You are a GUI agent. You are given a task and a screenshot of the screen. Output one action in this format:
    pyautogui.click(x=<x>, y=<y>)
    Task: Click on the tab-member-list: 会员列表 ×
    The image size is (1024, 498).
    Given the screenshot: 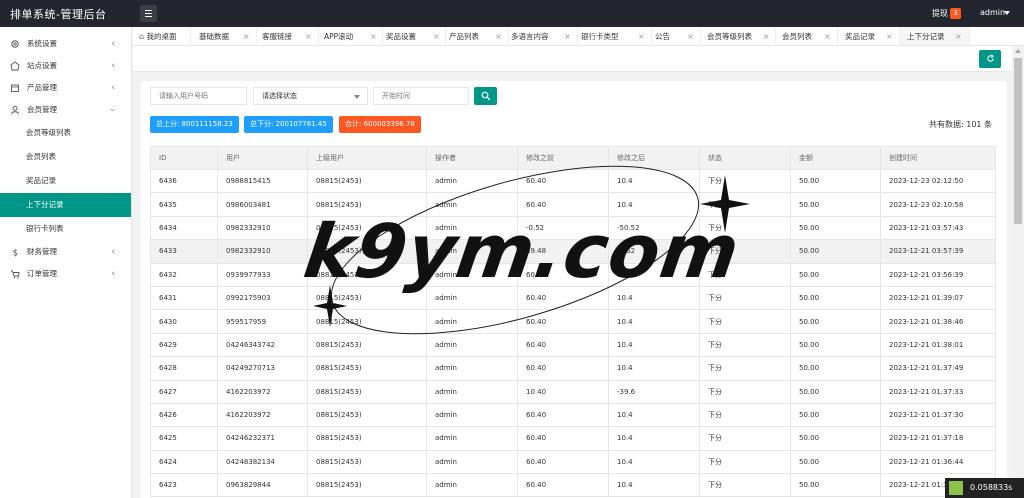 What is the action you would take?
    pyautogui.click(x=807, y=36)
    